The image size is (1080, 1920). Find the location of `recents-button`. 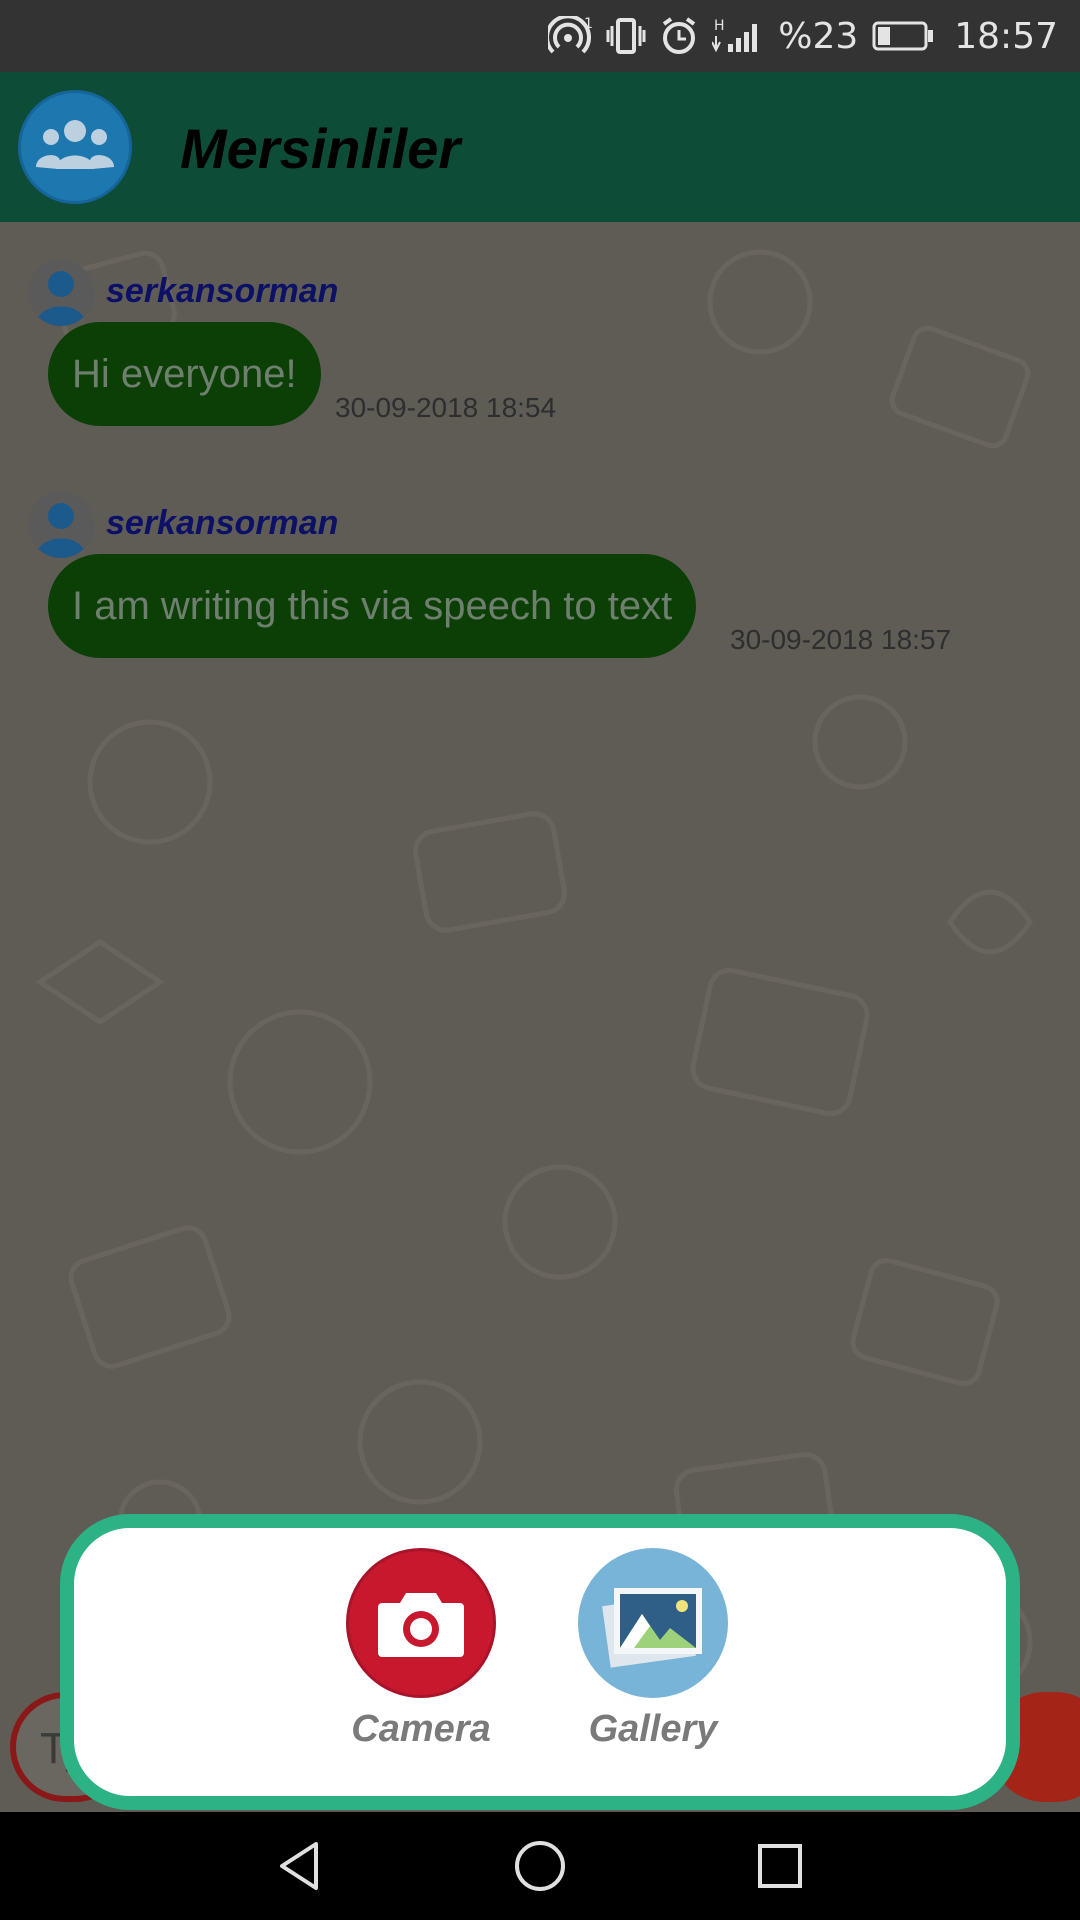

recents-button is located at coordinates (780, 1866).